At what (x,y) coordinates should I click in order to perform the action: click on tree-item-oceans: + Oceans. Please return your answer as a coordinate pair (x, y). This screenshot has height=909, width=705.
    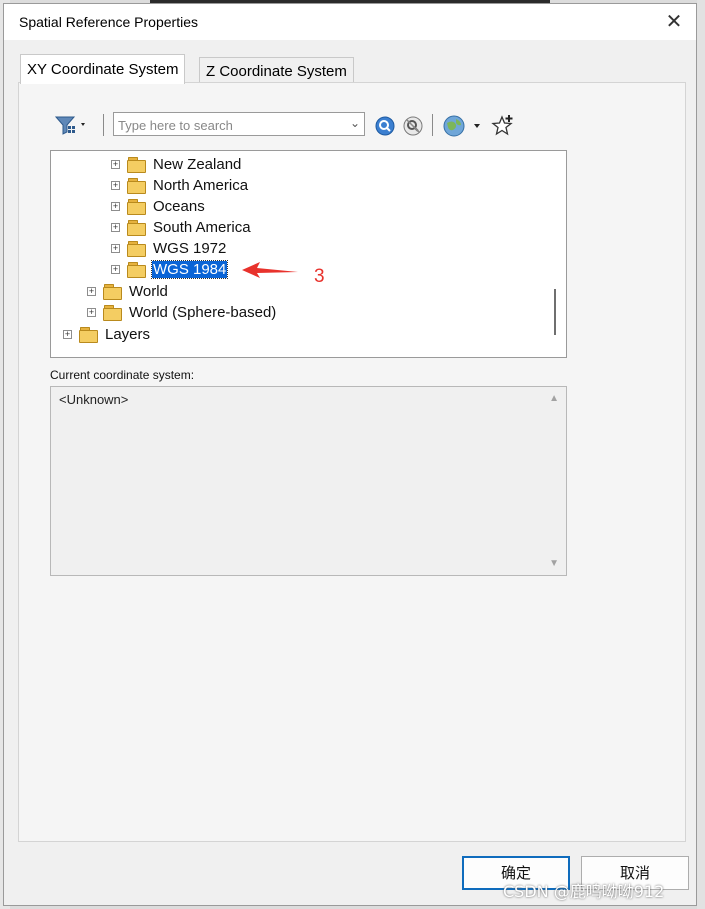
    Looking at the image, I should click on (158, 206).